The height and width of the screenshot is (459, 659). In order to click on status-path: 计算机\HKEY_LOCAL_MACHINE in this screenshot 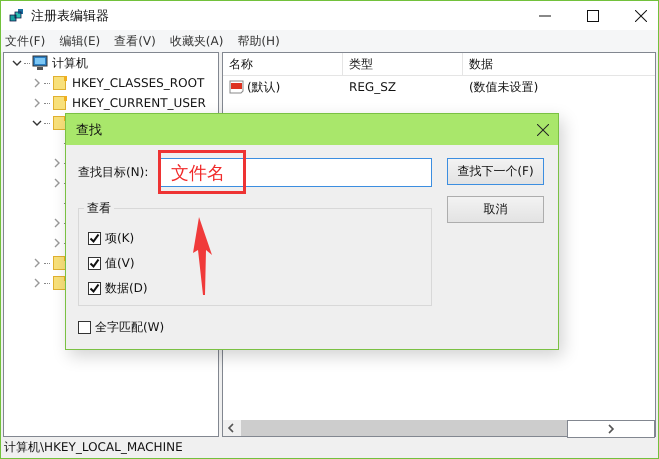, I will do `click(93, 447)`.